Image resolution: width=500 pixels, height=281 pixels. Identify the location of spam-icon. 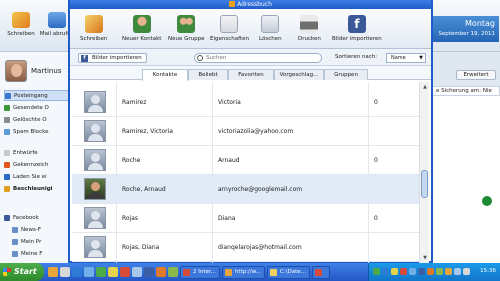
(7, 131).